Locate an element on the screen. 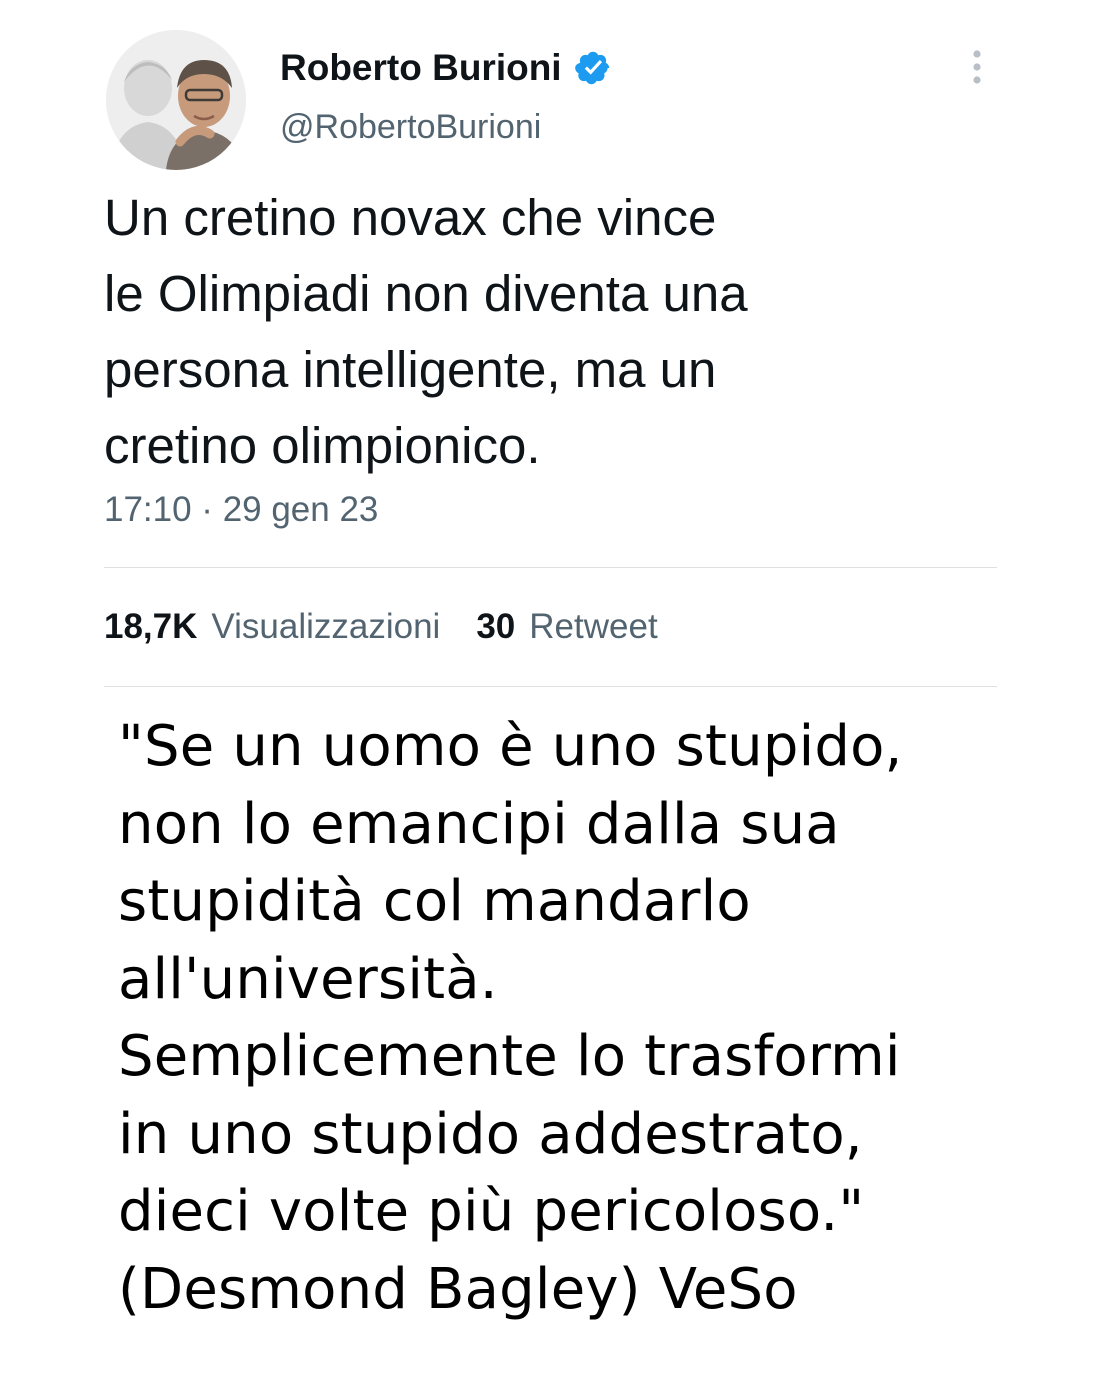  retweets-count: 30 is located at coordinates (496, 626).